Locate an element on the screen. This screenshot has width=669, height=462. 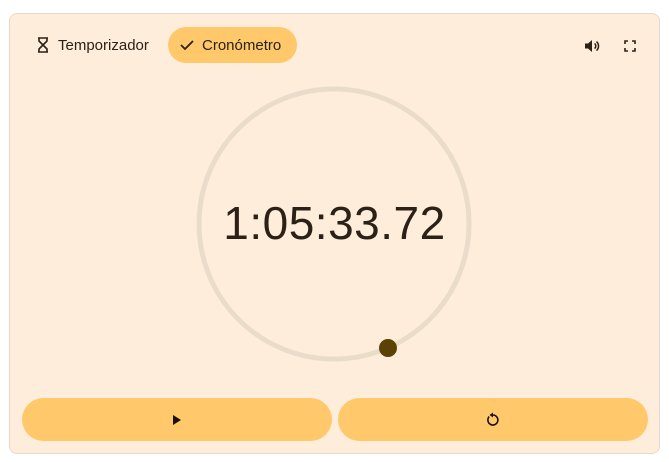
sound-button is located at coordinates (592, 46).